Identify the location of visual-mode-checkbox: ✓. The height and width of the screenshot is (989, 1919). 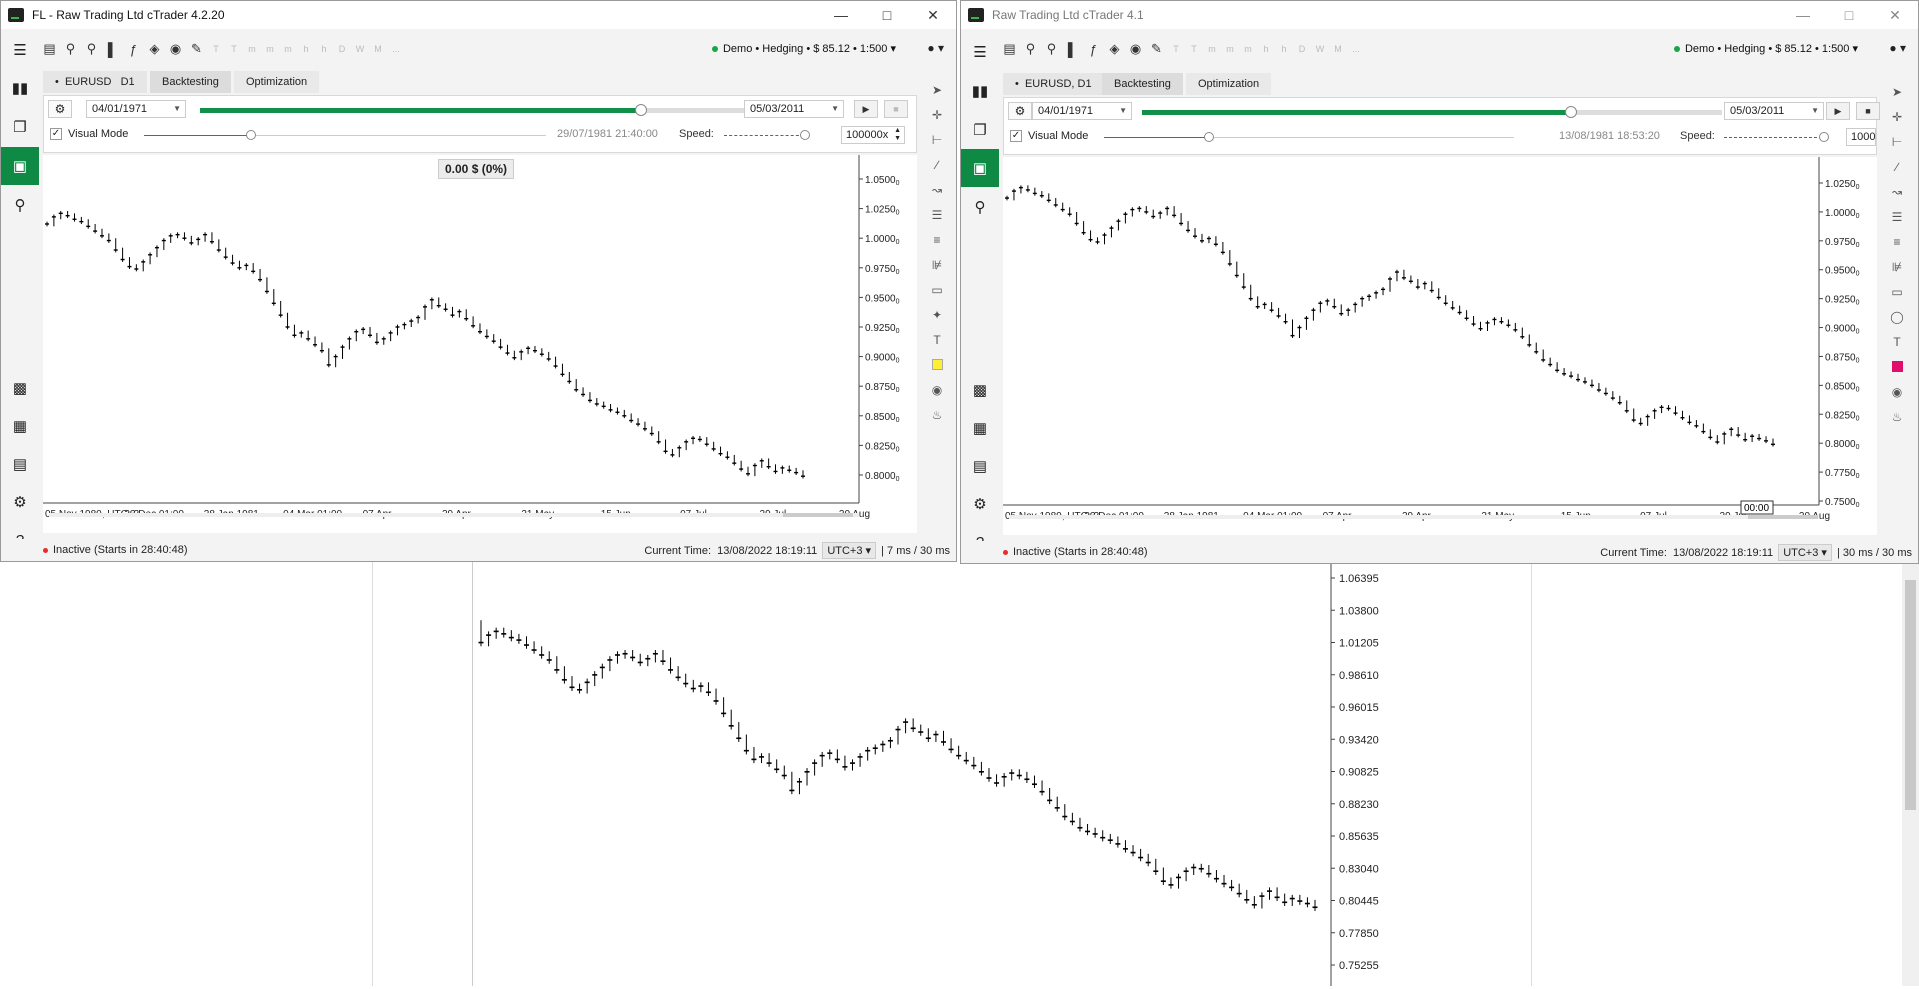
(1016, 136).